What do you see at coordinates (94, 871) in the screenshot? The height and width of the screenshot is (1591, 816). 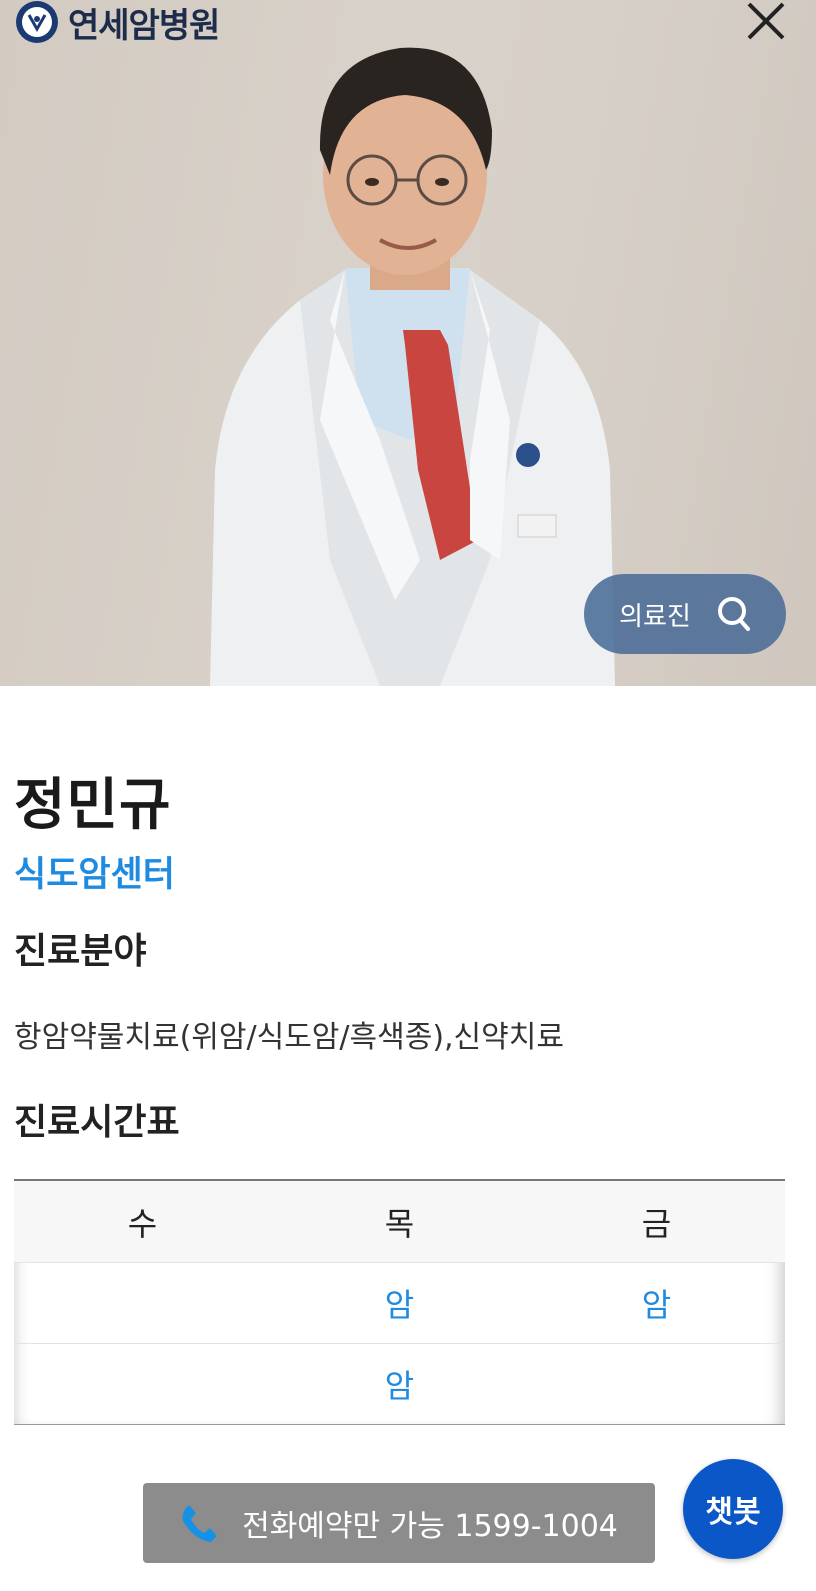 I see `department-link: 식도암센터` at bounding box center [94, 871].